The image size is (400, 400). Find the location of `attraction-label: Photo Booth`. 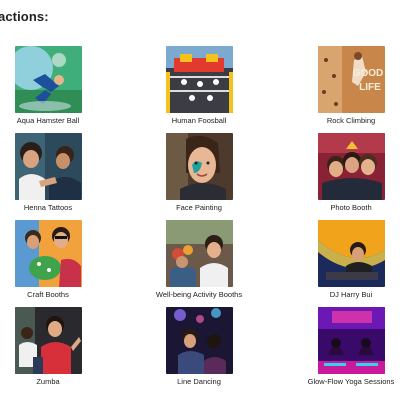

attraction-label: Photo Booth is located at coordinates (351, 207).